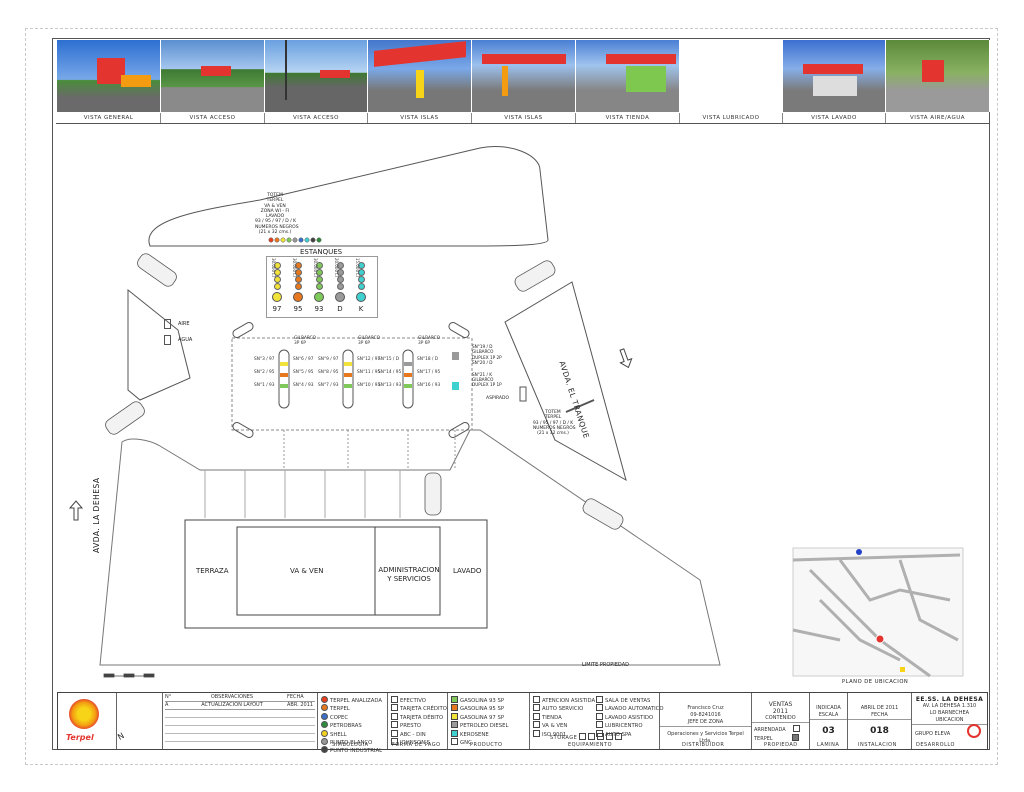  Describe the element at coordinates (879, 721) in the screenshot. I see `fecha-cell: ABRIL DE 2011 FECHA 018 INSTALACION` at that location.